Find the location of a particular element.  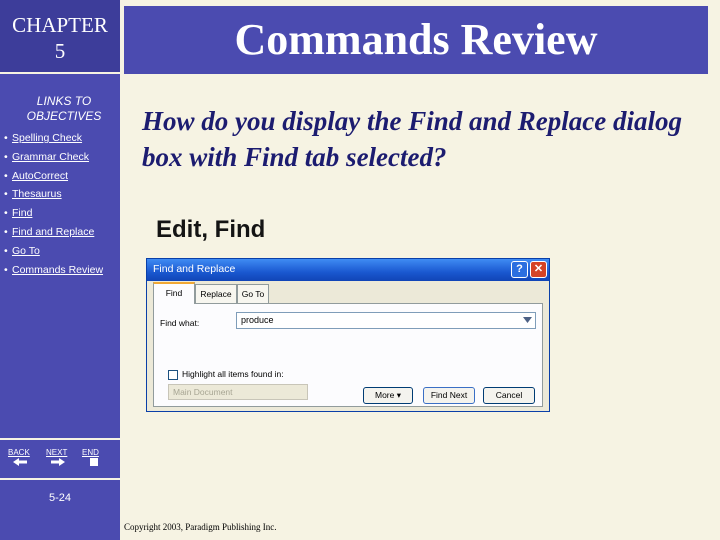

more-button: More ▾ is located at coordinates (388, 395).